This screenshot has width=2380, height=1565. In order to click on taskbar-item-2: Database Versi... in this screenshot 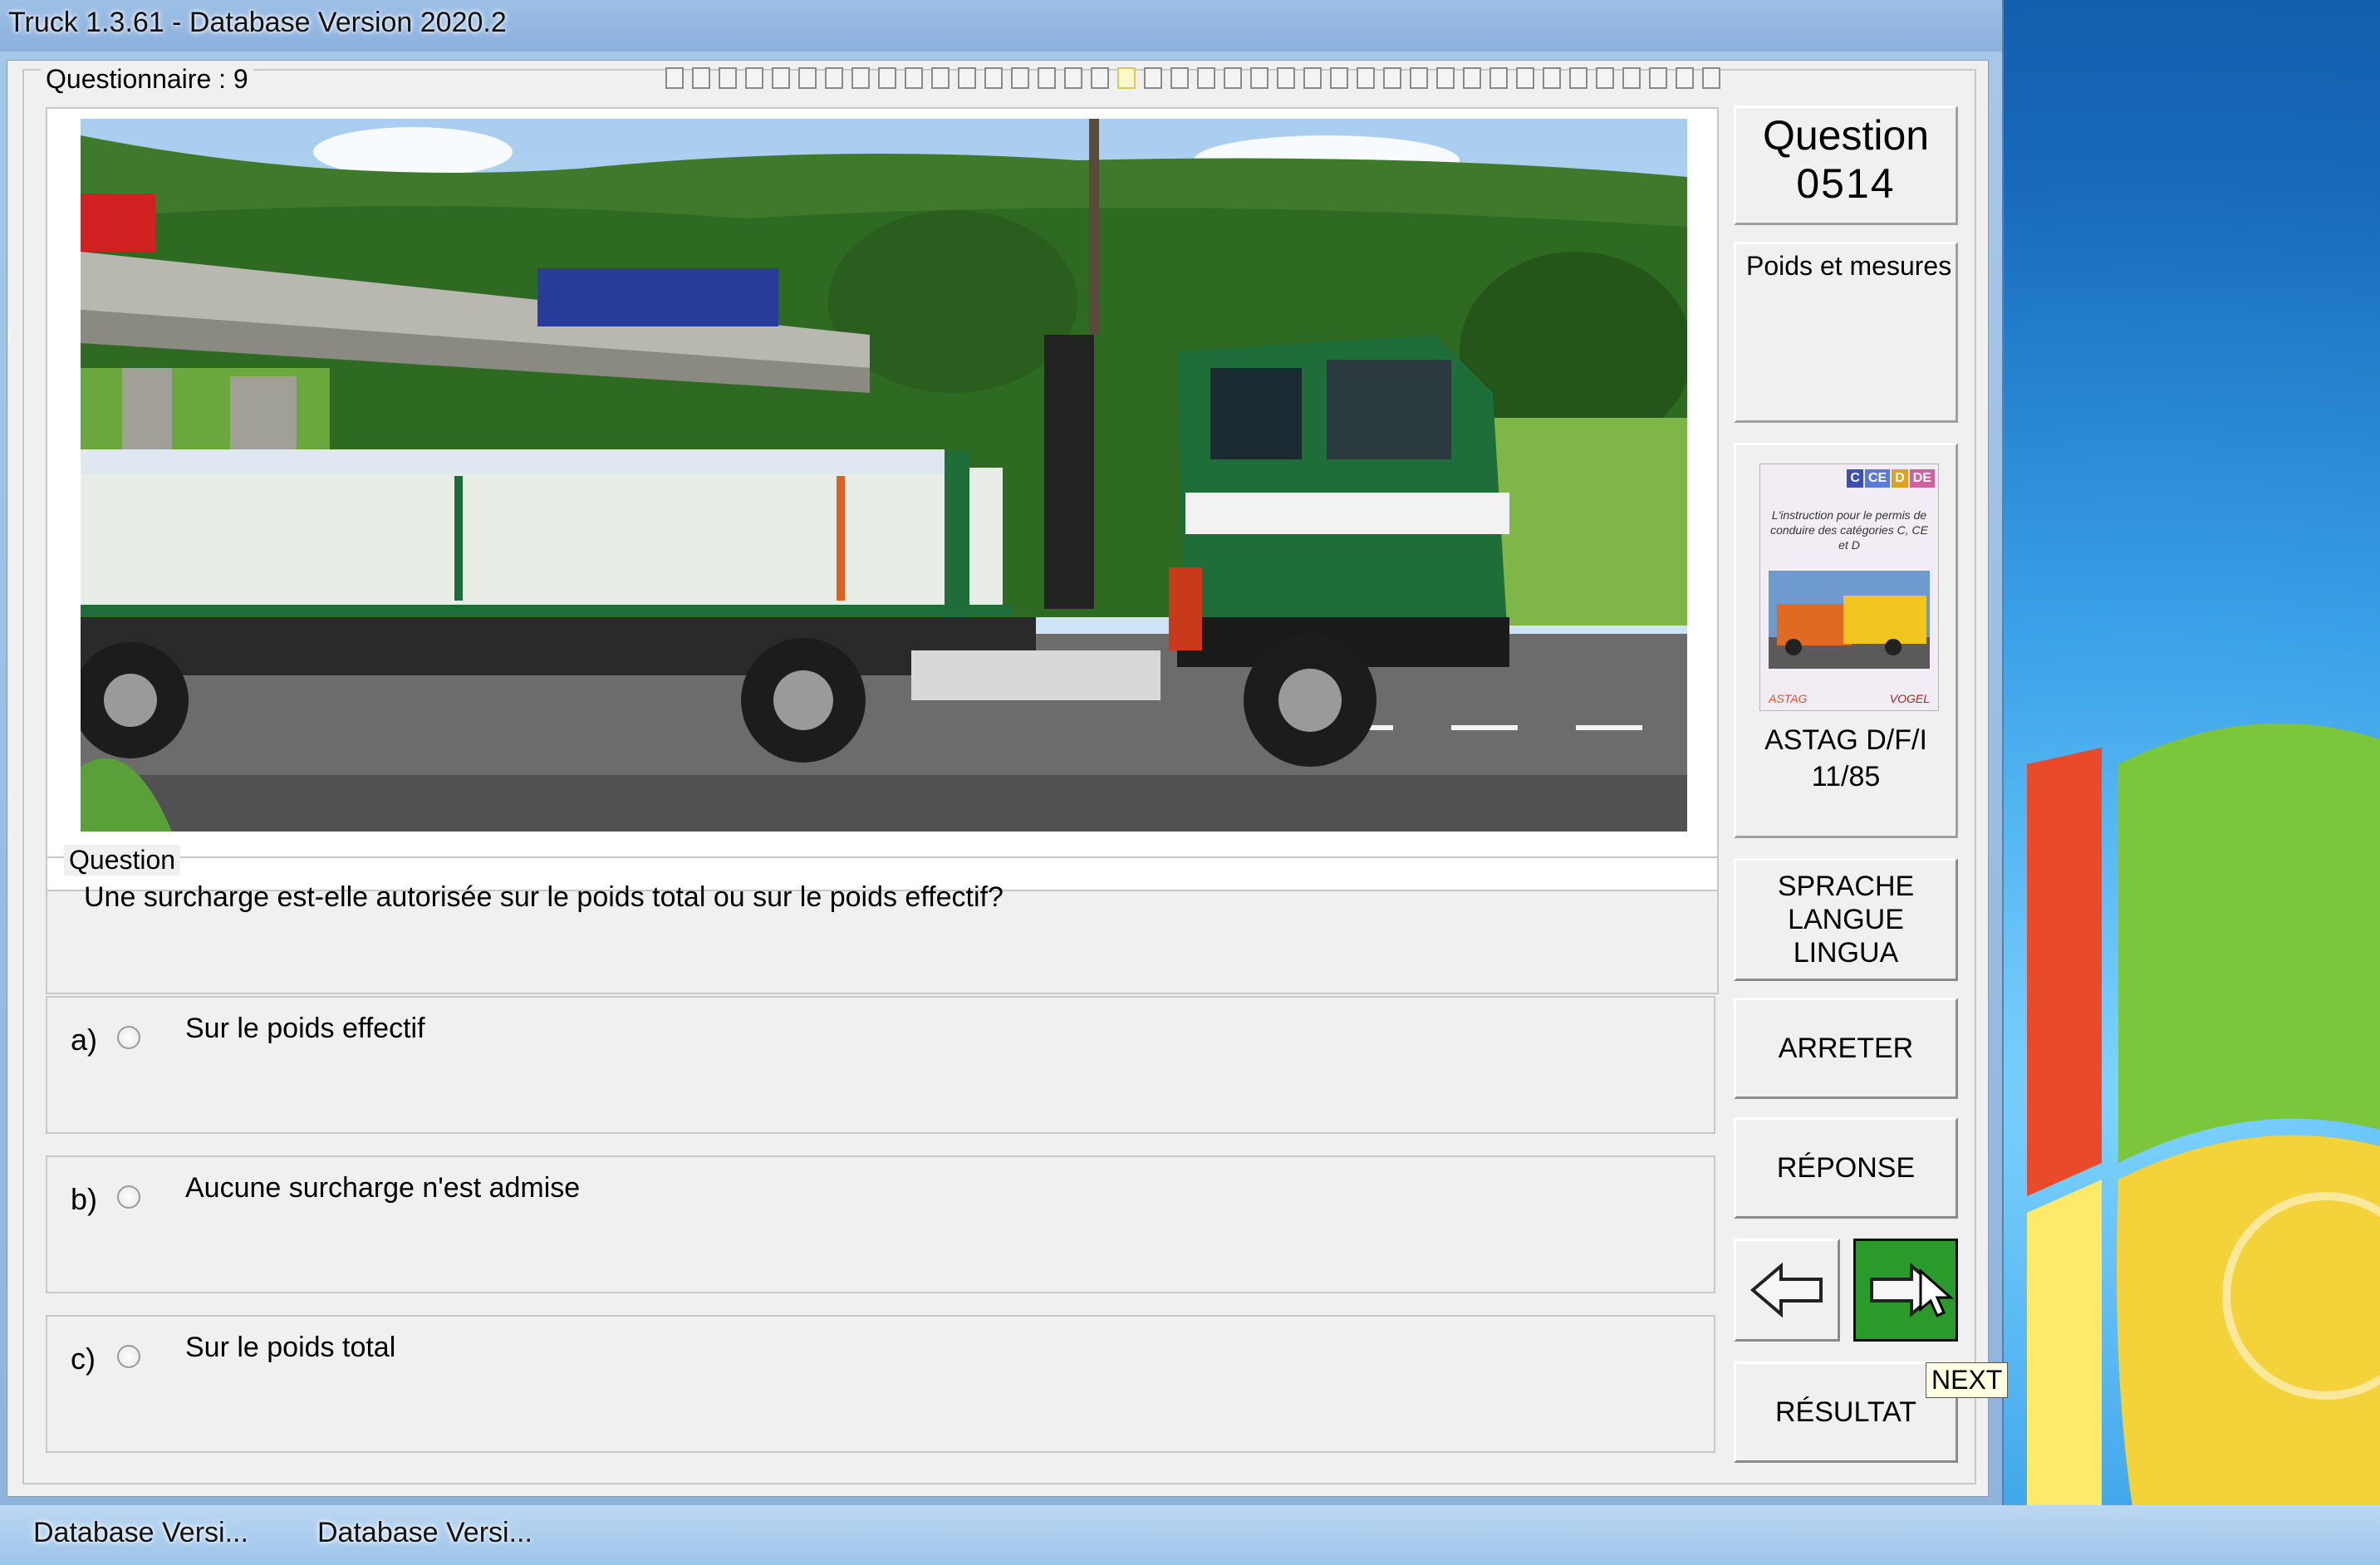, I will do `click(424, 1533)`.